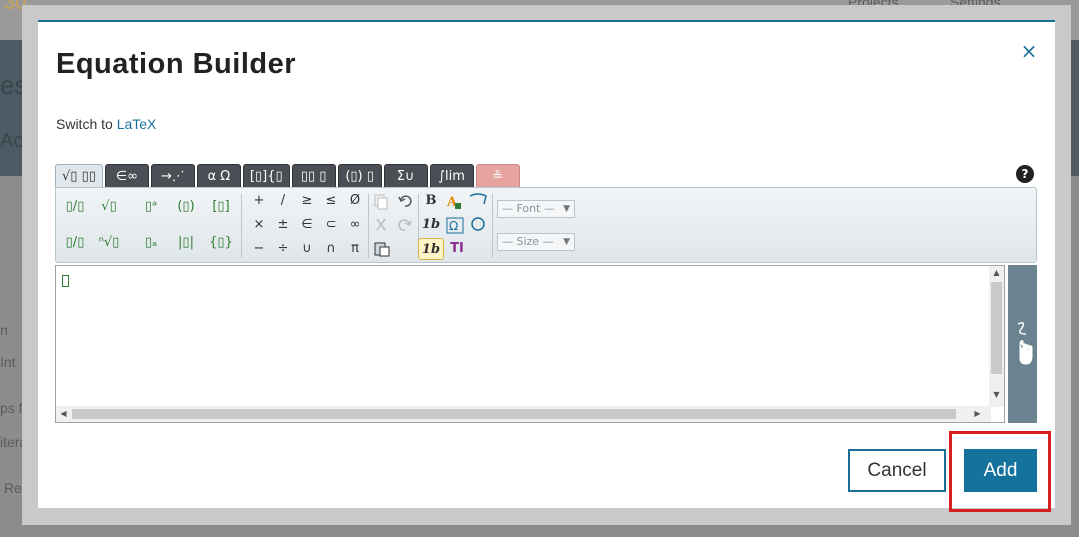 This screenshot has width=1079, height=537. Describe the element at coordinates (221, 207) in the screenshot. I see `brackets-button: [▯]` at that location.